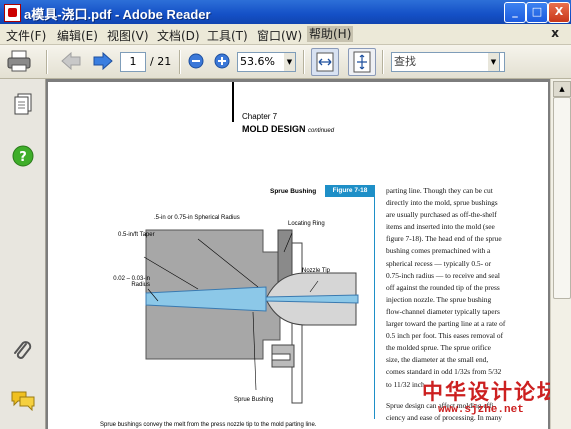 The height and width of the screenshot is (429, 571). What do you see at coordinates (439, 190) in the screenshot?
I see `body-line: parting line. Though they can be cut` at bounding box center [439, 190].